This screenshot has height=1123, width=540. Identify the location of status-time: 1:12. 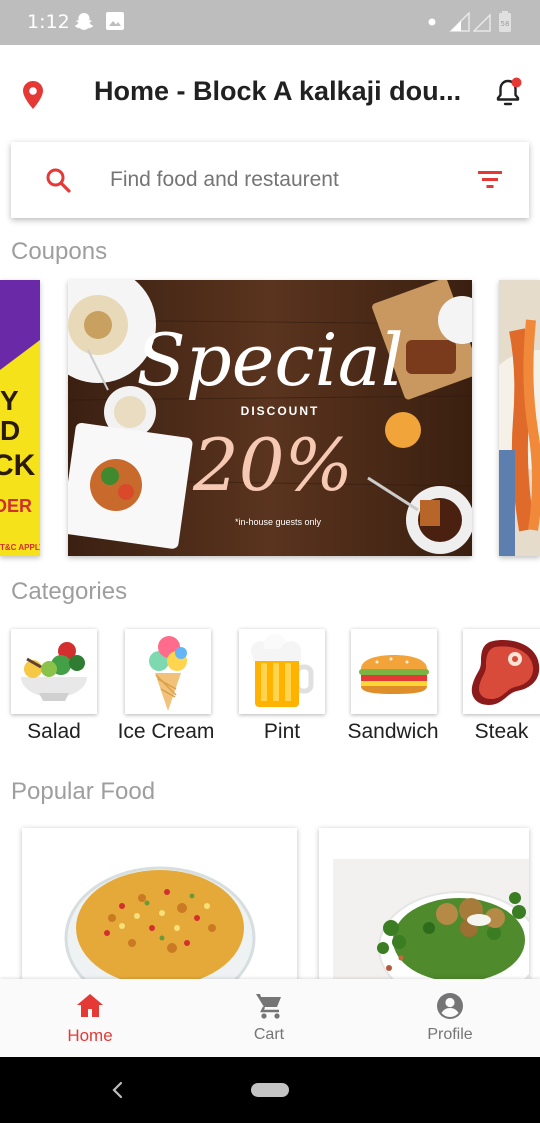
(48, 22).